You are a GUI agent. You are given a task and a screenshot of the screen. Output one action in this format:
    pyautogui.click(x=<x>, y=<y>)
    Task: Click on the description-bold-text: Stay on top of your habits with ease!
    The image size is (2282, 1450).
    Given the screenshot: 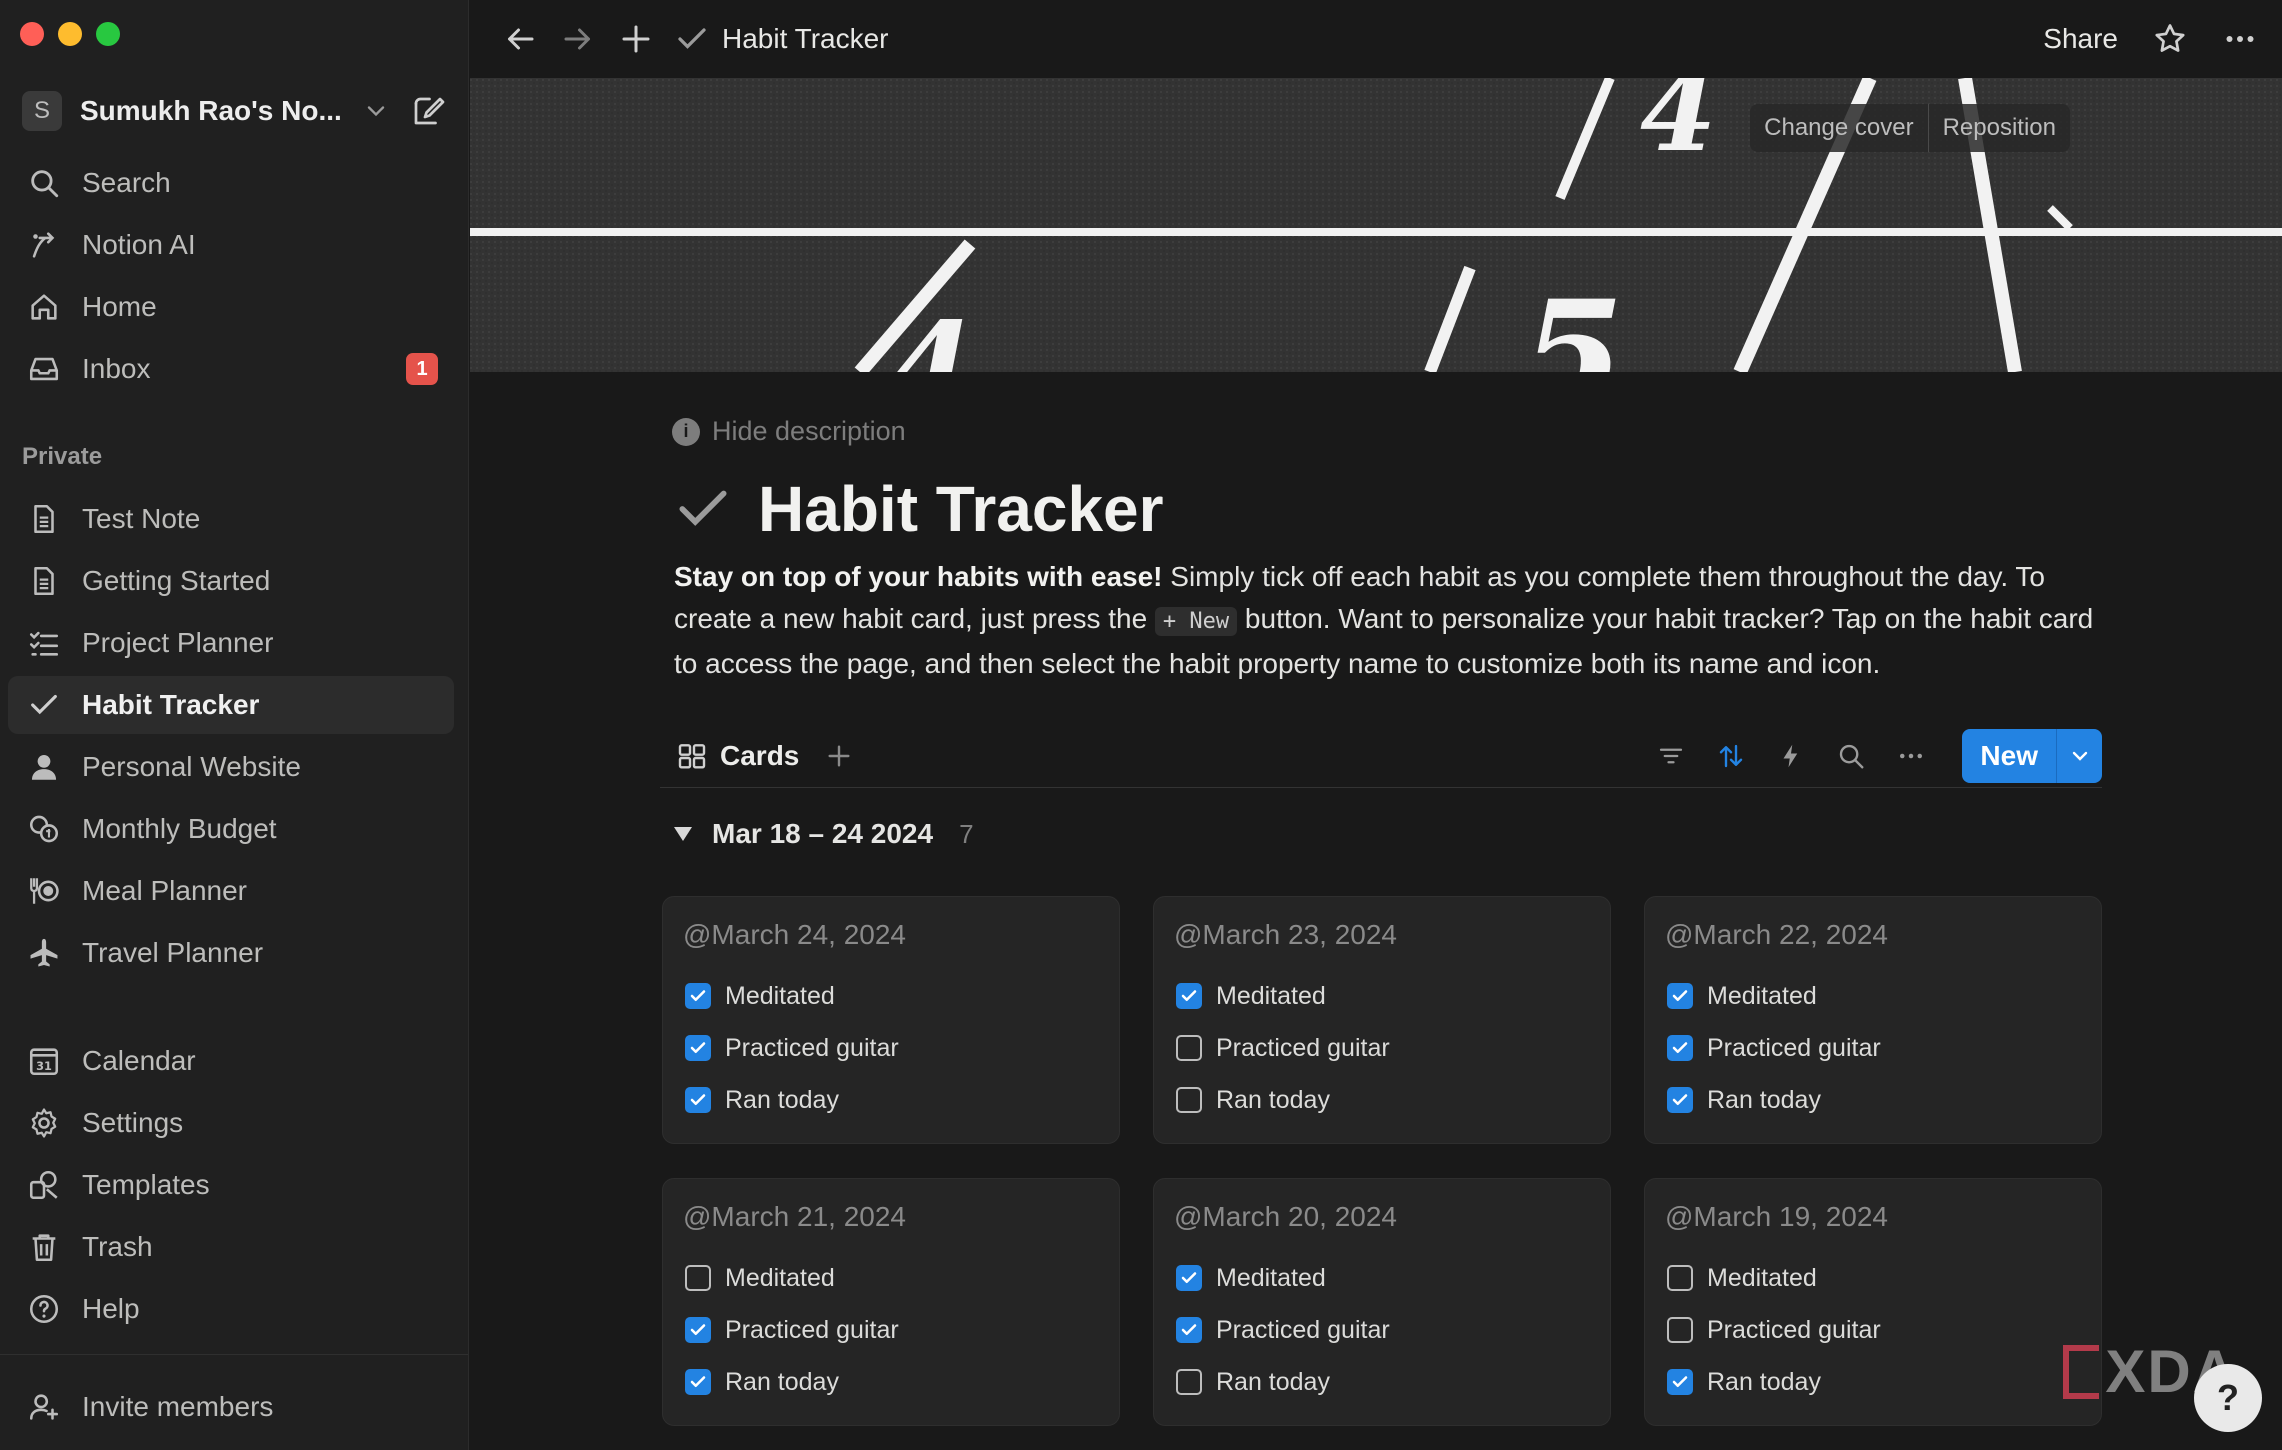 What is the action you would take?
    pyautogui.click(x=918, y=576)
    